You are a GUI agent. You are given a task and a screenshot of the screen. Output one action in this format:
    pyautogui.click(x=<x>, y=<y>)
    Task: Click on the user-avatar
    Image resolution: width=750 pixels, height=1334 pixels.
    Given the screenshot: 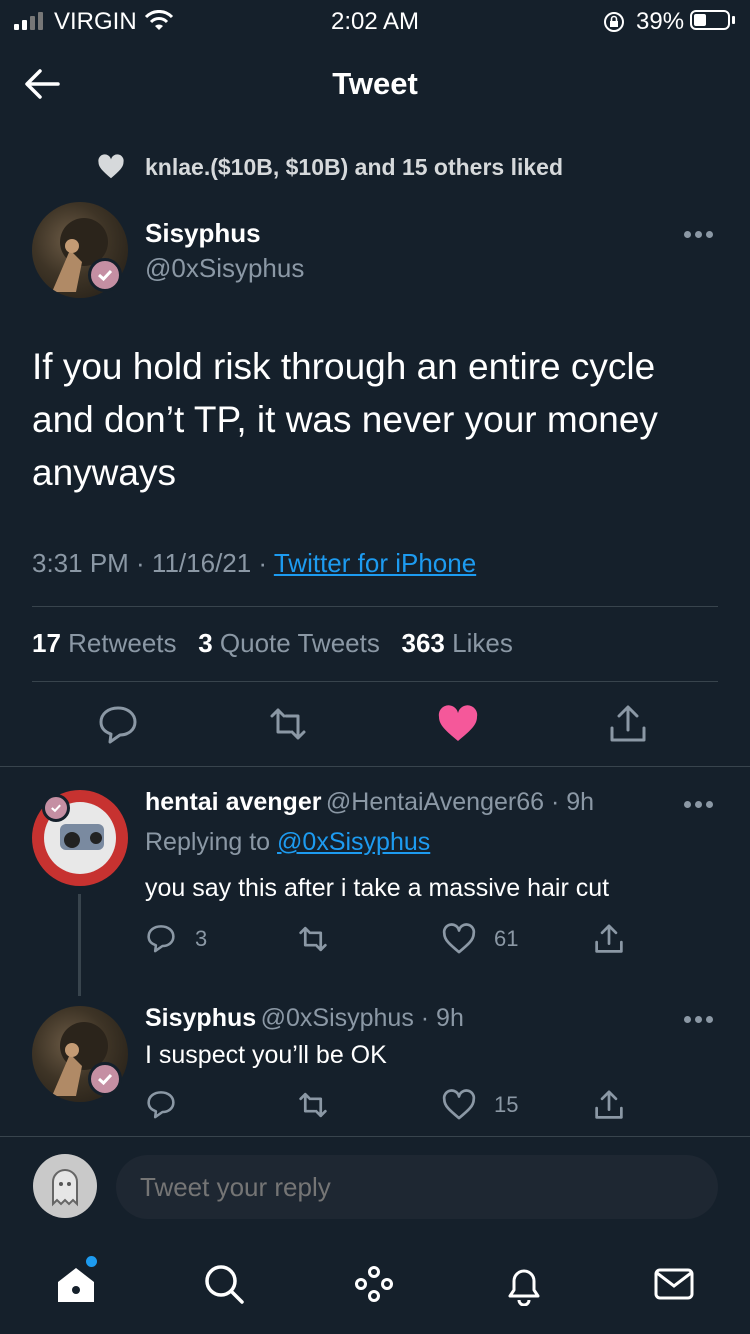 What is the action you would take?
    pyautogui.click(x=65, y=1186)
    